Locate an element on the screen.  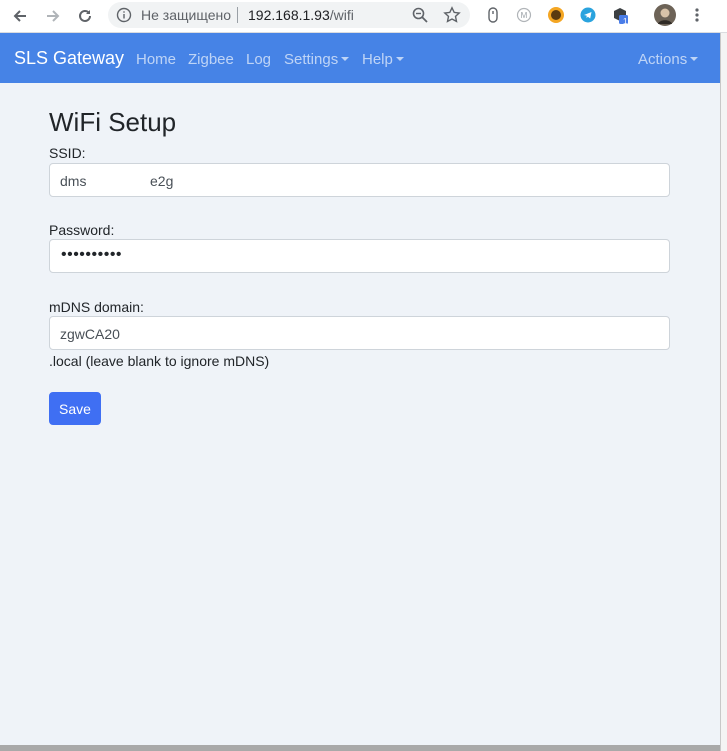
url-path: /wifi is located at coordinates (341, 15).